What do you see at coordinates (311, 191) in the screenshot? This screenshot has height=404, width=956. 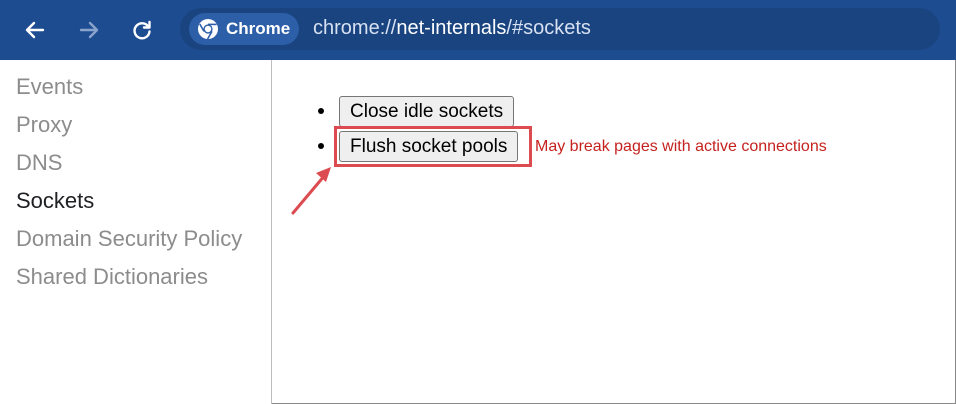 I see `annotation-arrow-icon` at bounding box center [311, 191].